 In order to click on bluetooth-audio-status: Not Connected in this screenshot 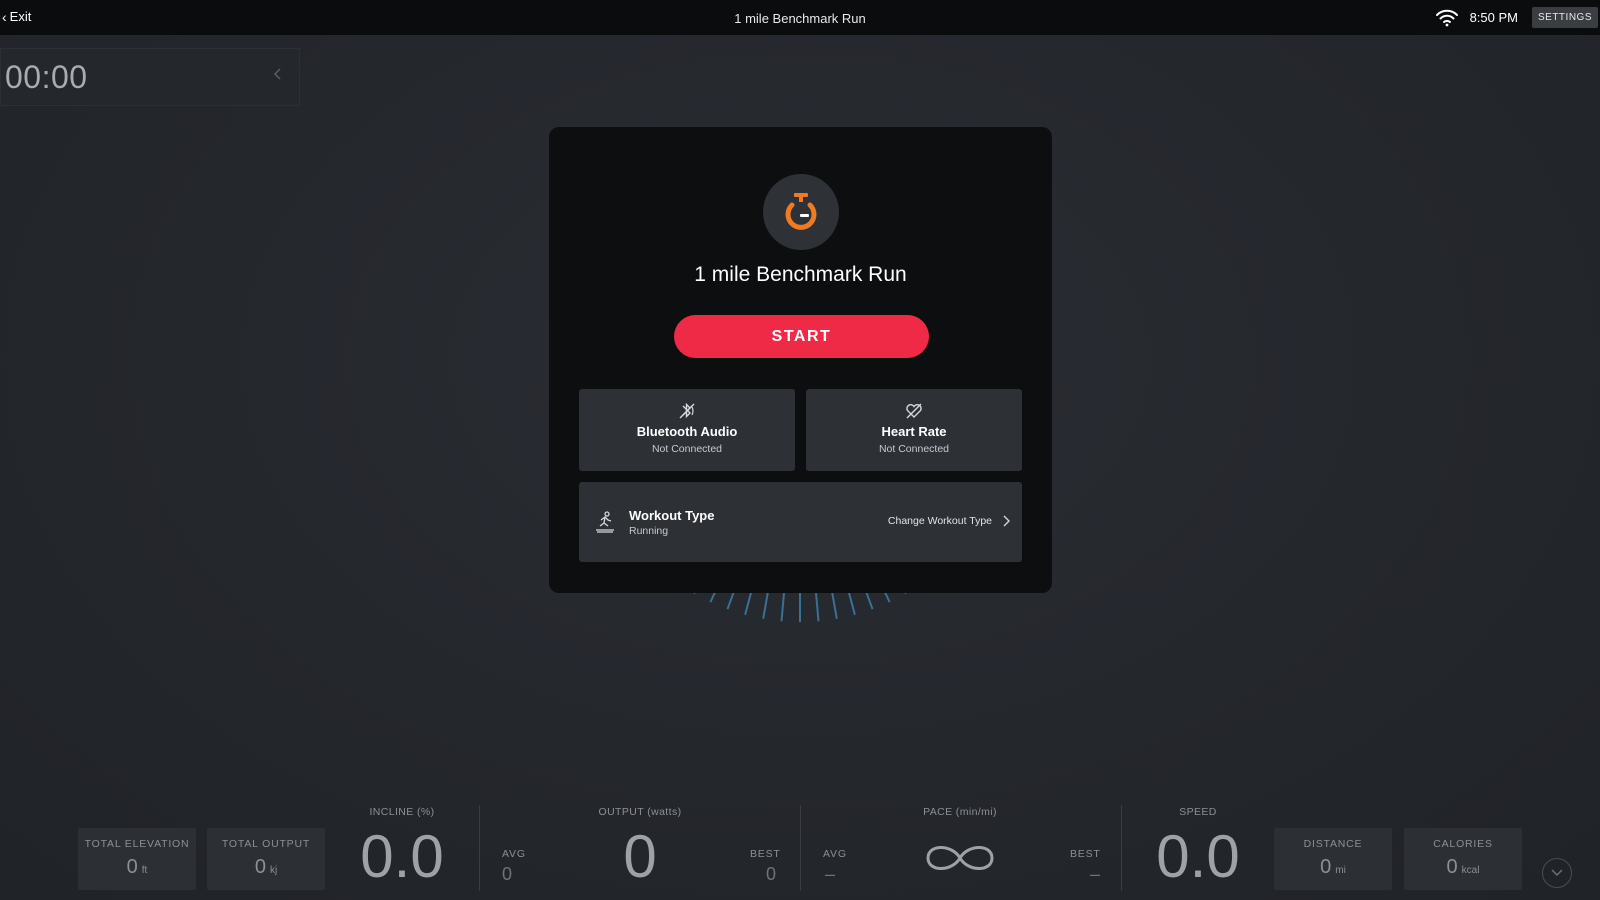, I will do `click(687, 449)`.